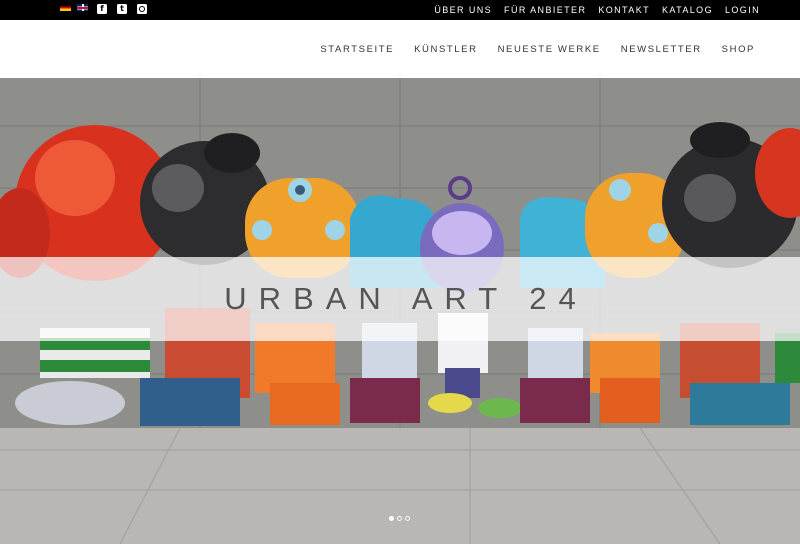 Image resolution: width=800 pixels, height=550 pixels. I want to click on nav-kuenstler: KÜNSTLER, so click(445, 49).